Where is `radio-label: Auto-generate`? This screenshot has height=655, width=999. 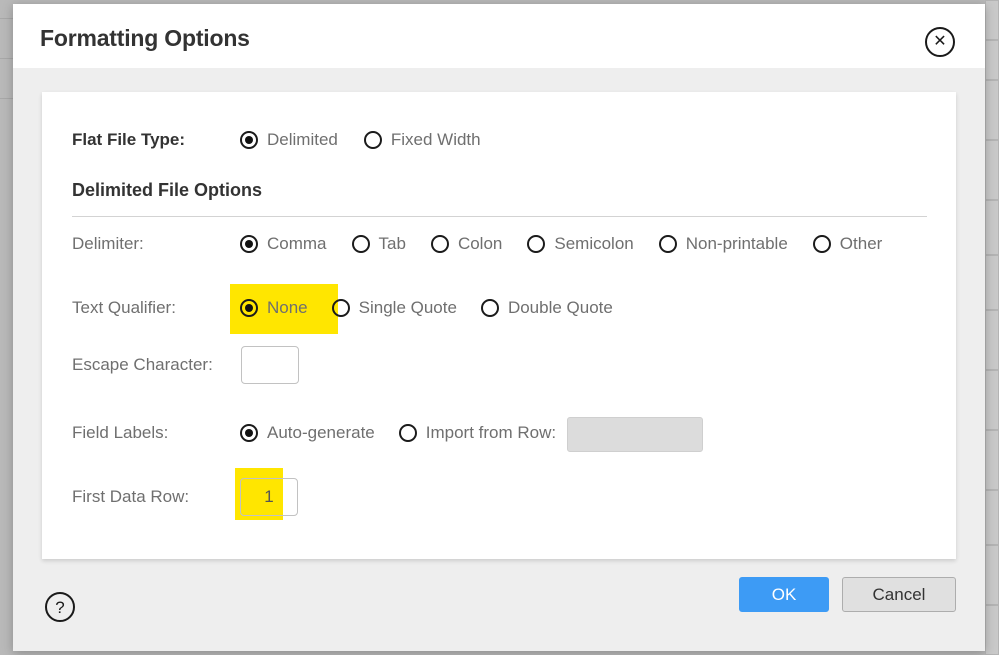 radio-label: Auto-generate is located at coordinates (321, 432).